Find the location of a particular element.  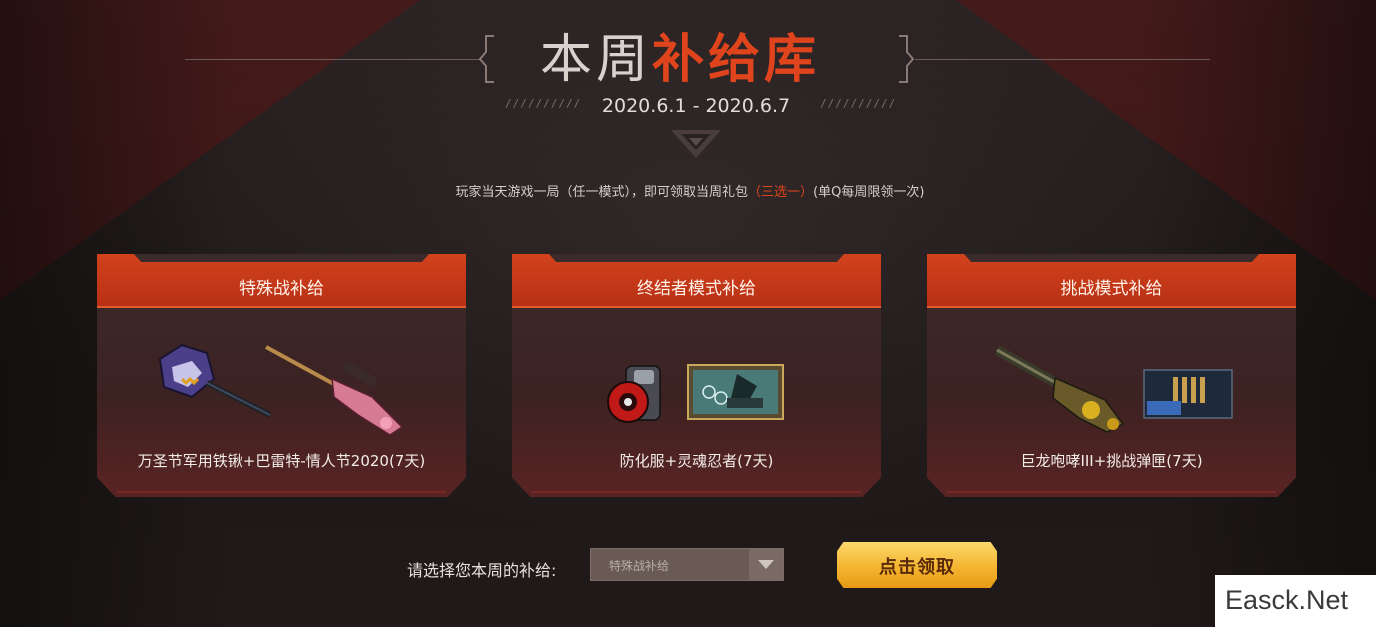

soul-ninja-card-icon is located at coordinates (735, 392).